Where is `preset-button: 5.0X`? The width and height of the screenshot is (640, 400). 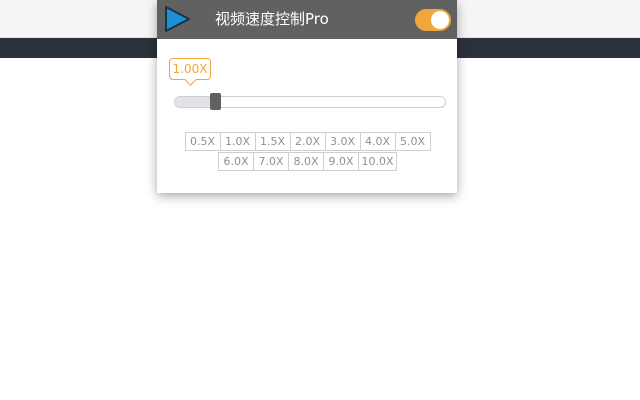
preset-button: 5.0X is located at coordinates (412, 141).